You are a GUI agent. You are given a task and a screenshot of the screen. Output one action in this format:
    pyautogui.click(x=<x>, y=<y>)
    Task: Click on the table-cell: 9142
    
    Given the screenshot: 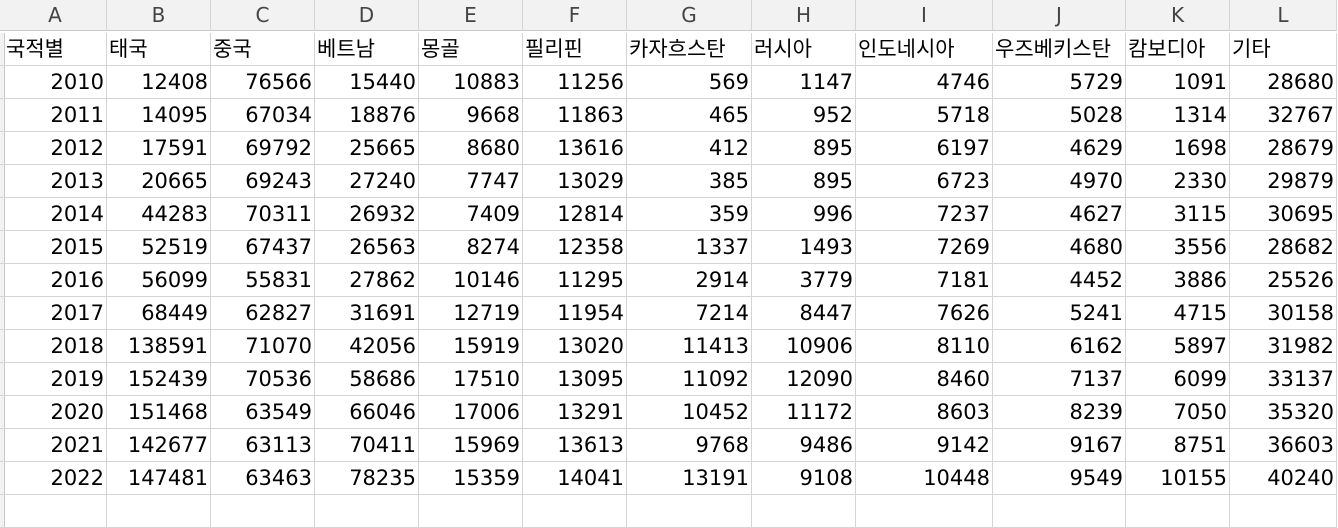 What is the action you would take?
    pyautogui.click(x=924, y=445)
    